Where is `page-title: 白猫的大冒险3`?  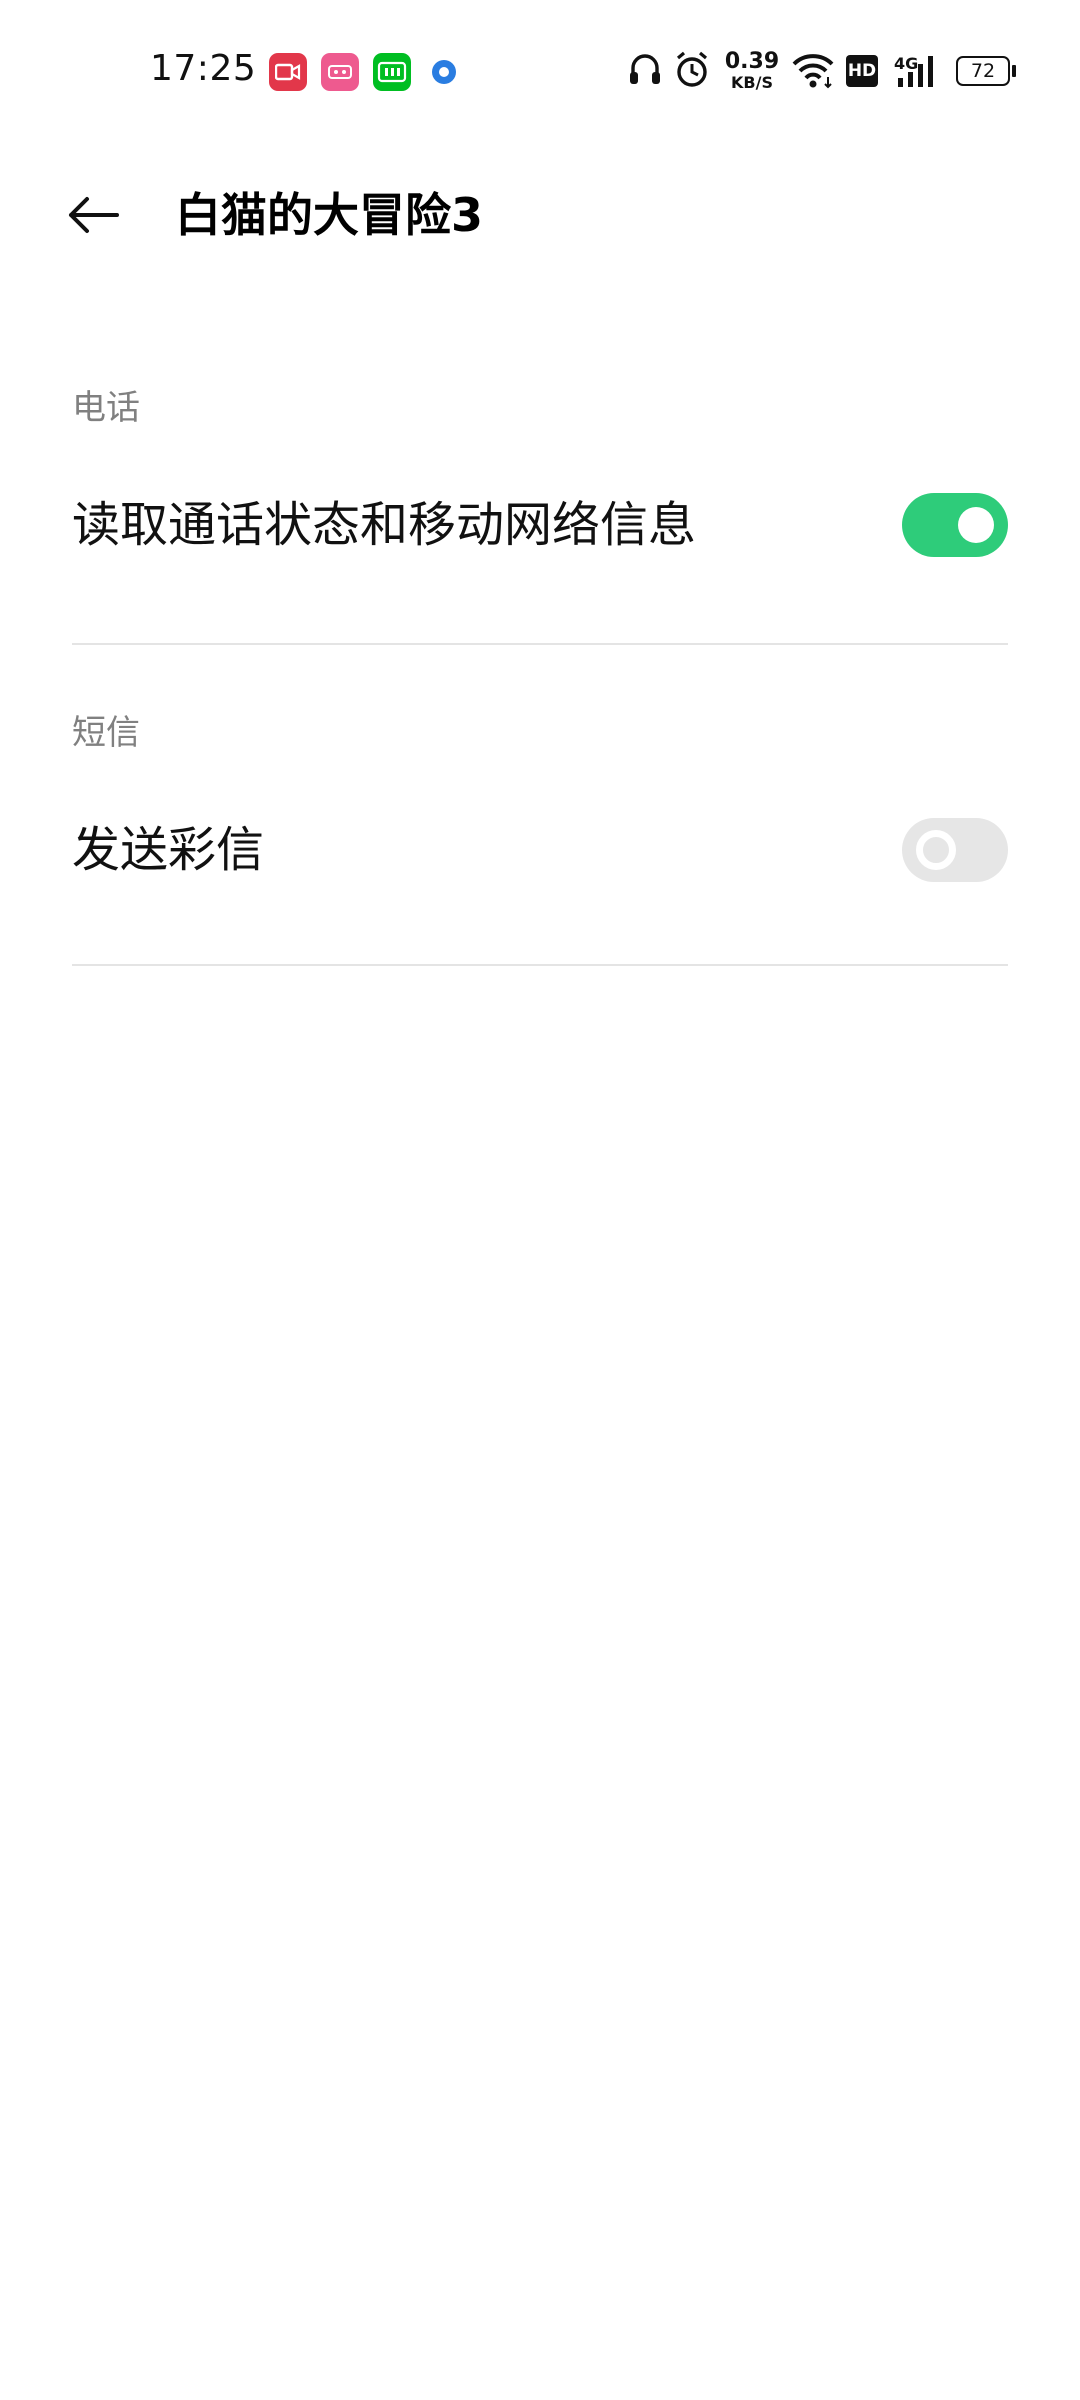
page-title: 白猫的大冒险3 is located at coordinates (329, 215).